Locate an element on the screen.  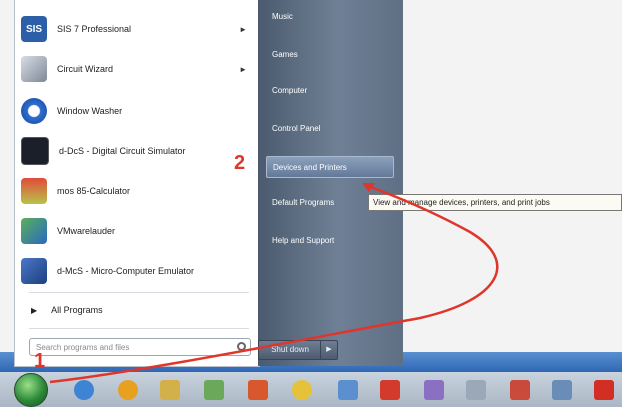
step-number-1: 1 is located at coordinates (40, 361).